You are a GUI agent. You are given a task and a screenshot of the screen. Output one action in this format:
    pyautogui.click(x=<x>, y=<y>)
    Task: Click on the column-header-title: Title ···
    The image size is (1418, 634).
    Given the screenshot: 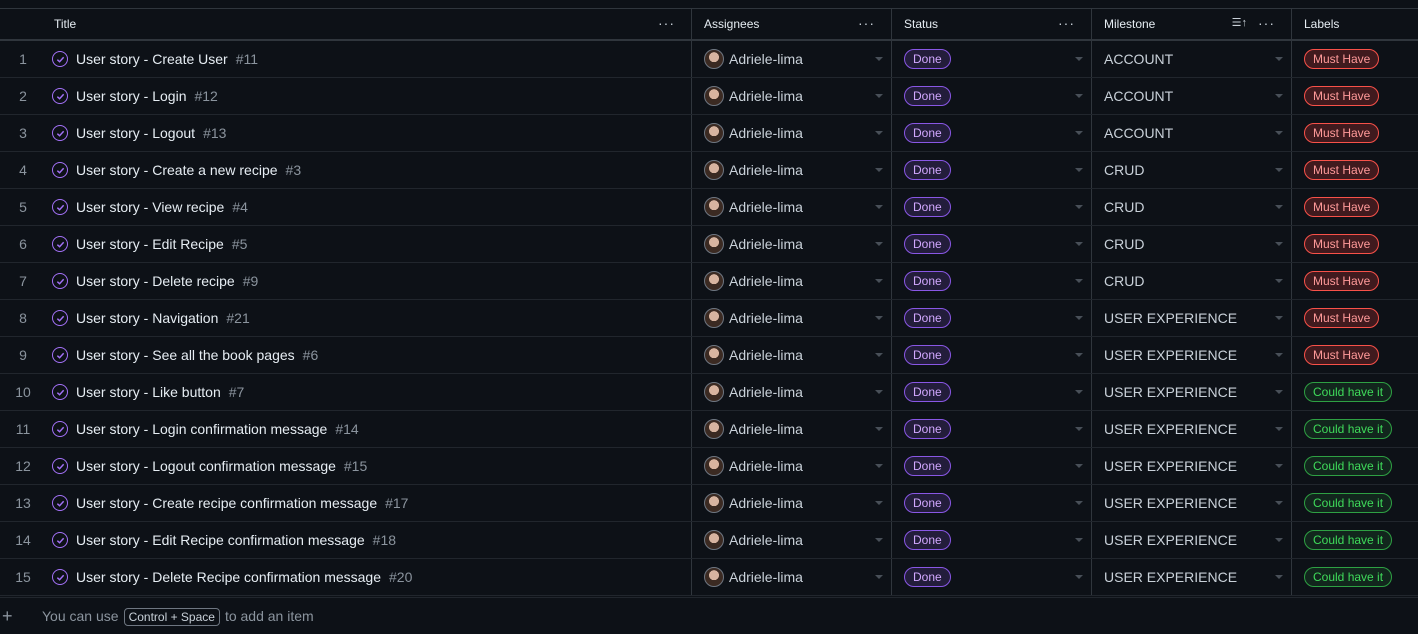 What is the action you would take?
    pyautogui.click(x=369, y=24)
    